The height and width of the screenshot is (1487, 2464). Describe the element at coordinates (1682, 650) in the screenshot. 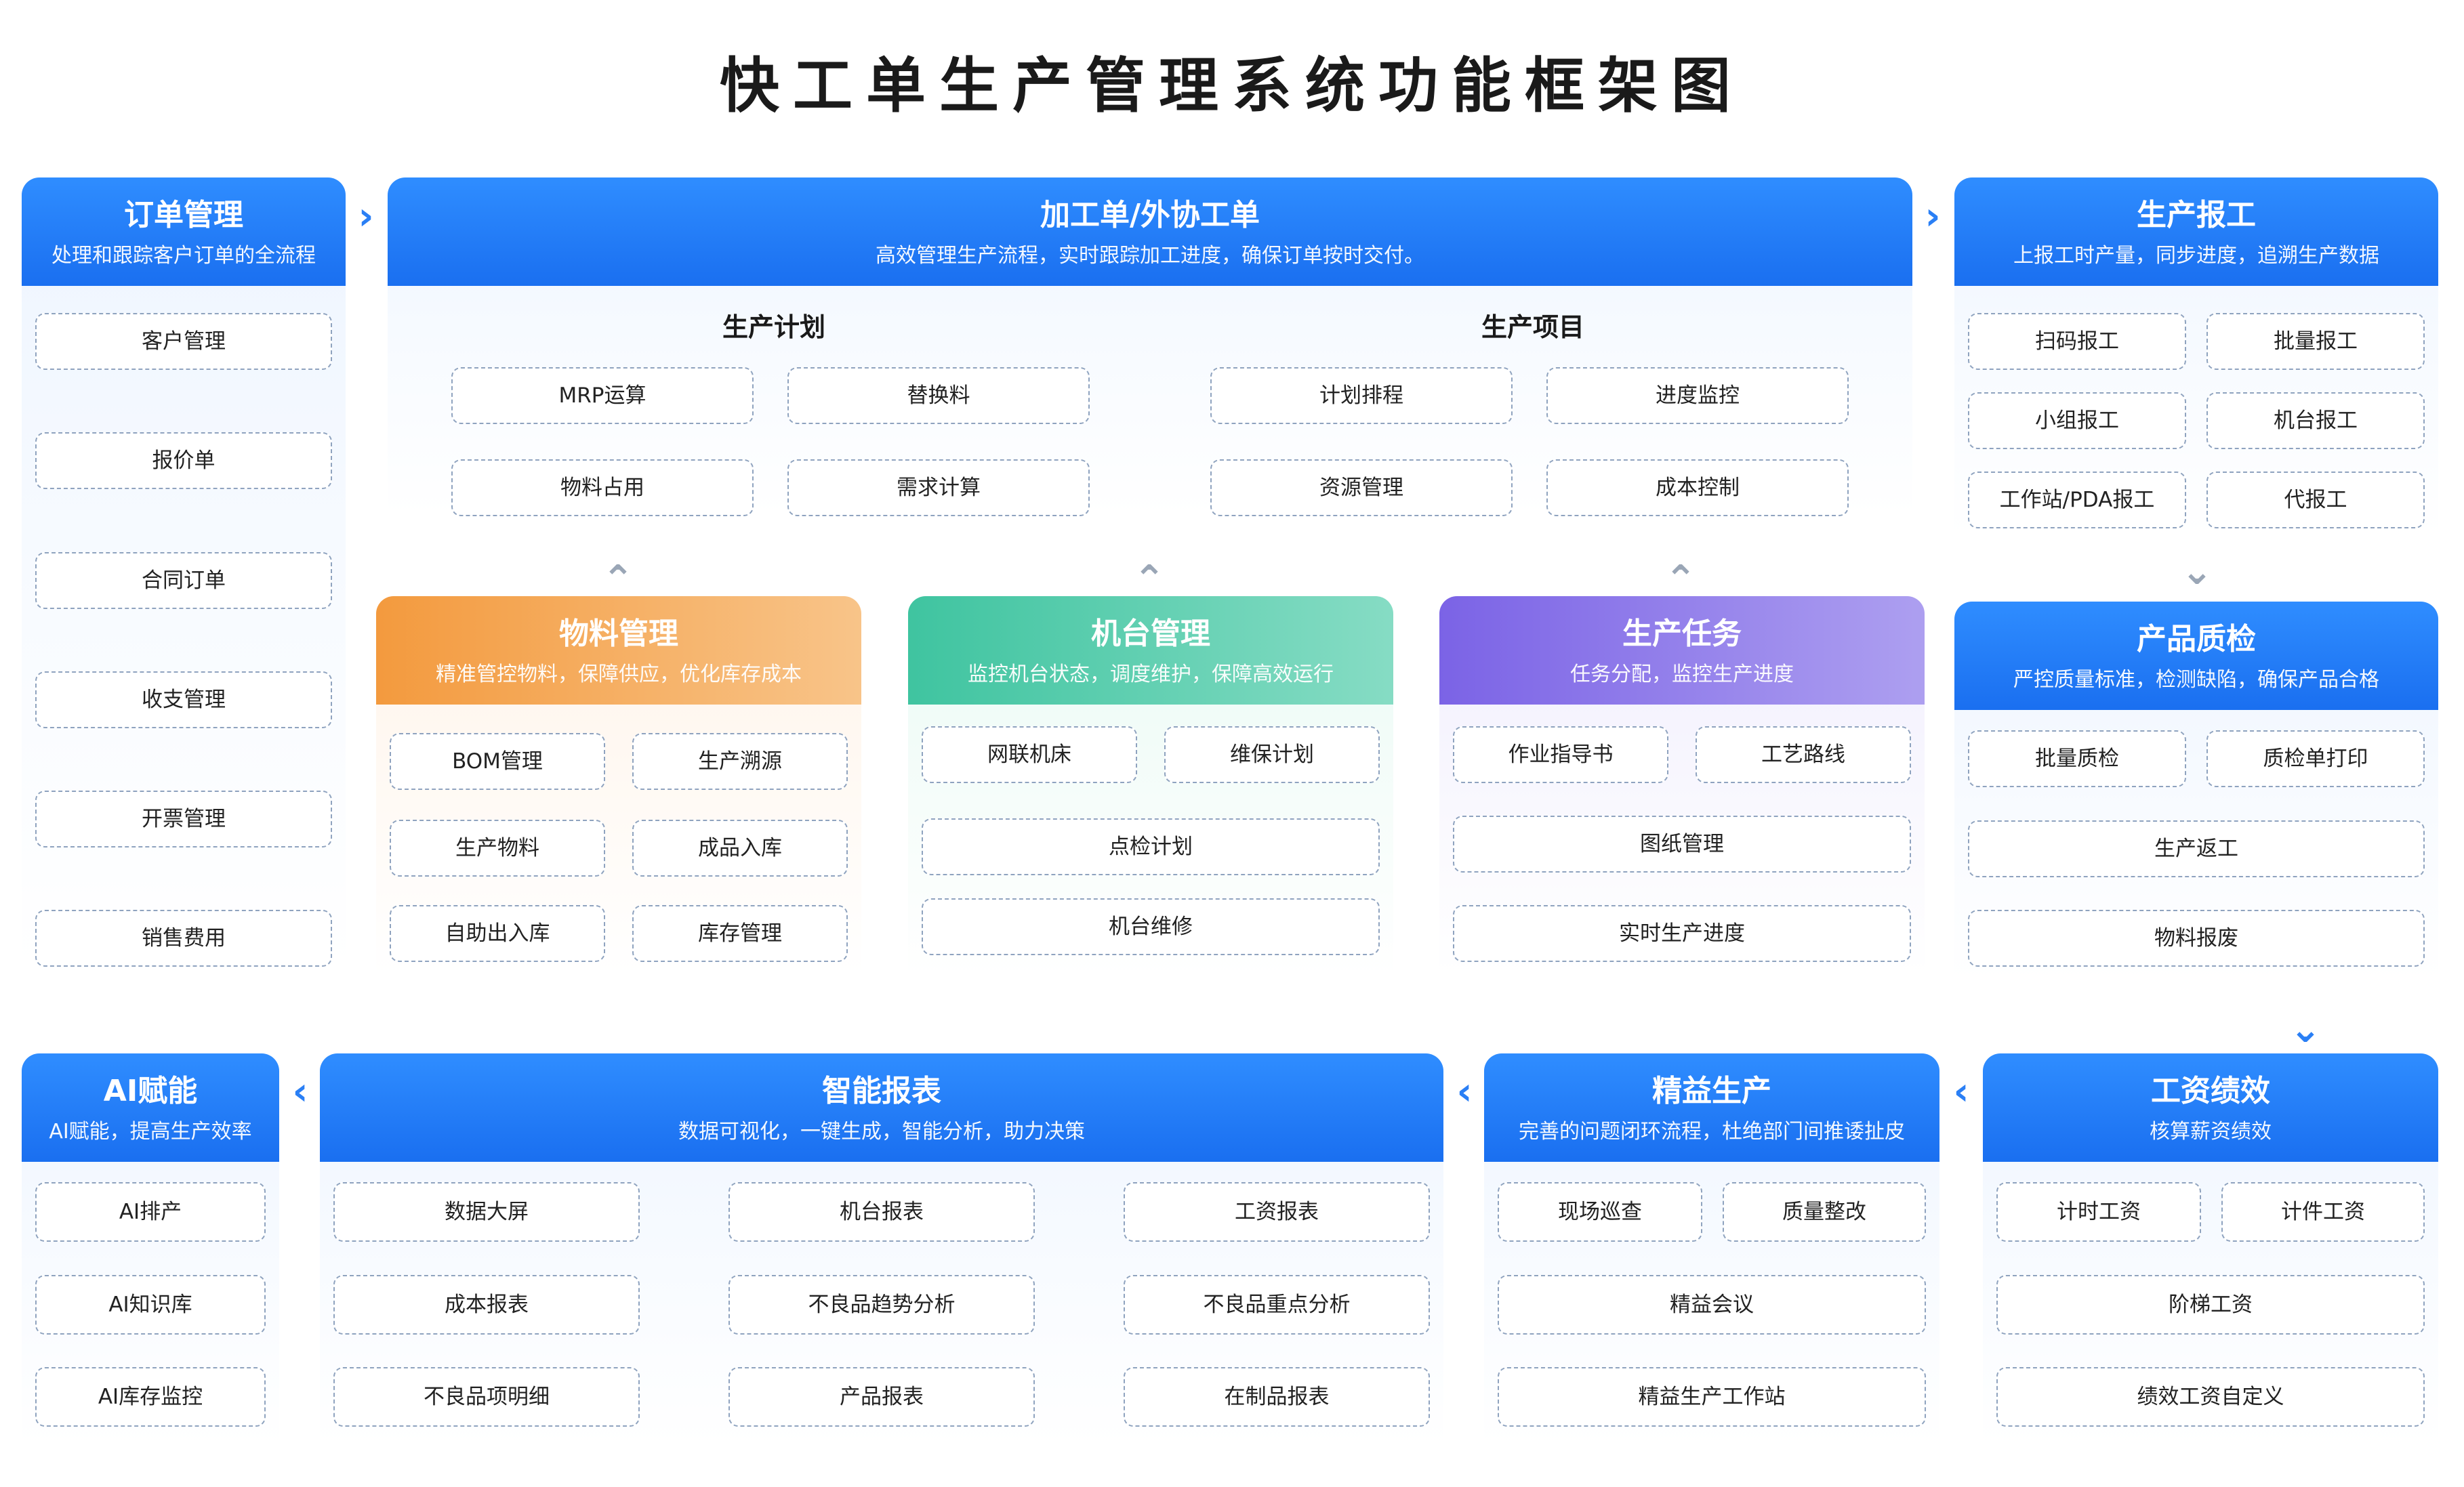

I see `production-task-header: 生产任务 任务分配，监控生产进度` at that location.